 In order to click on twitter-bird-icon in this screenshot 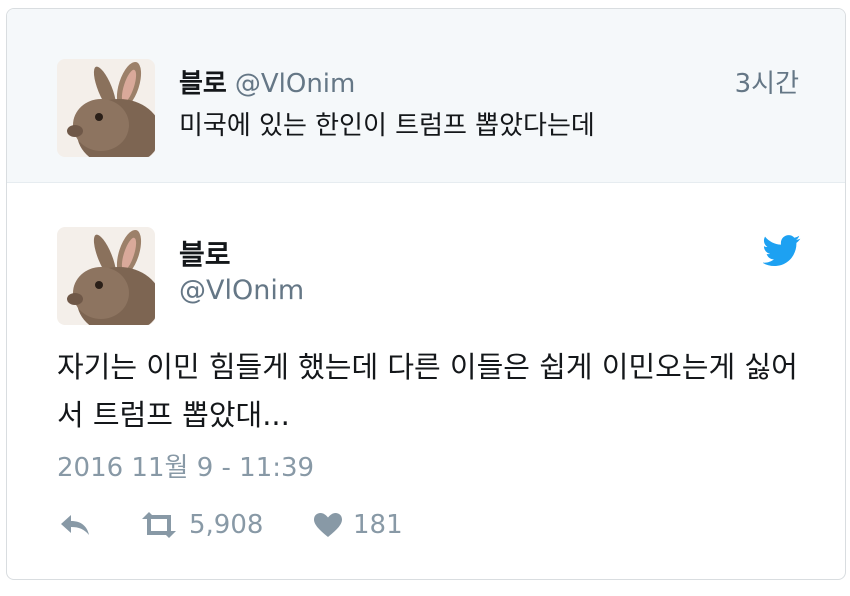, I will do `click(782, 251)`.